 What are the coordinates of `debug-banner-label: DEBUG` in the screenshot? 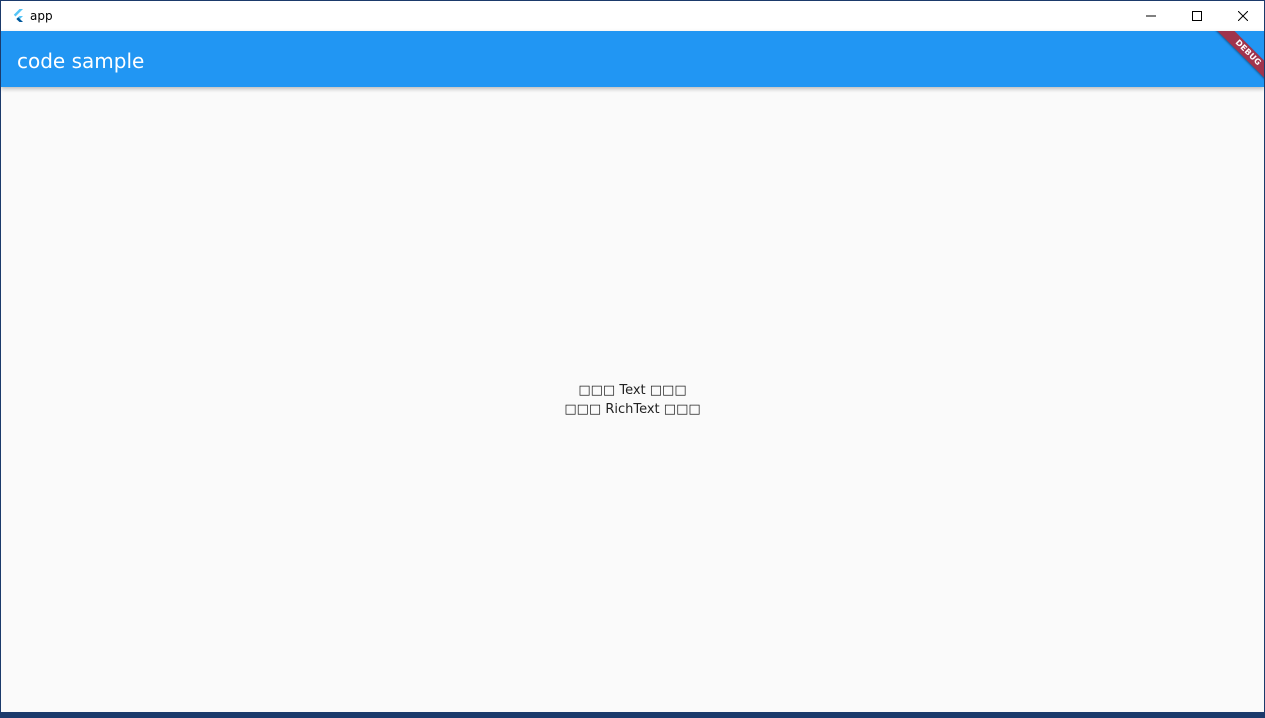 It's located at (1237, 60).